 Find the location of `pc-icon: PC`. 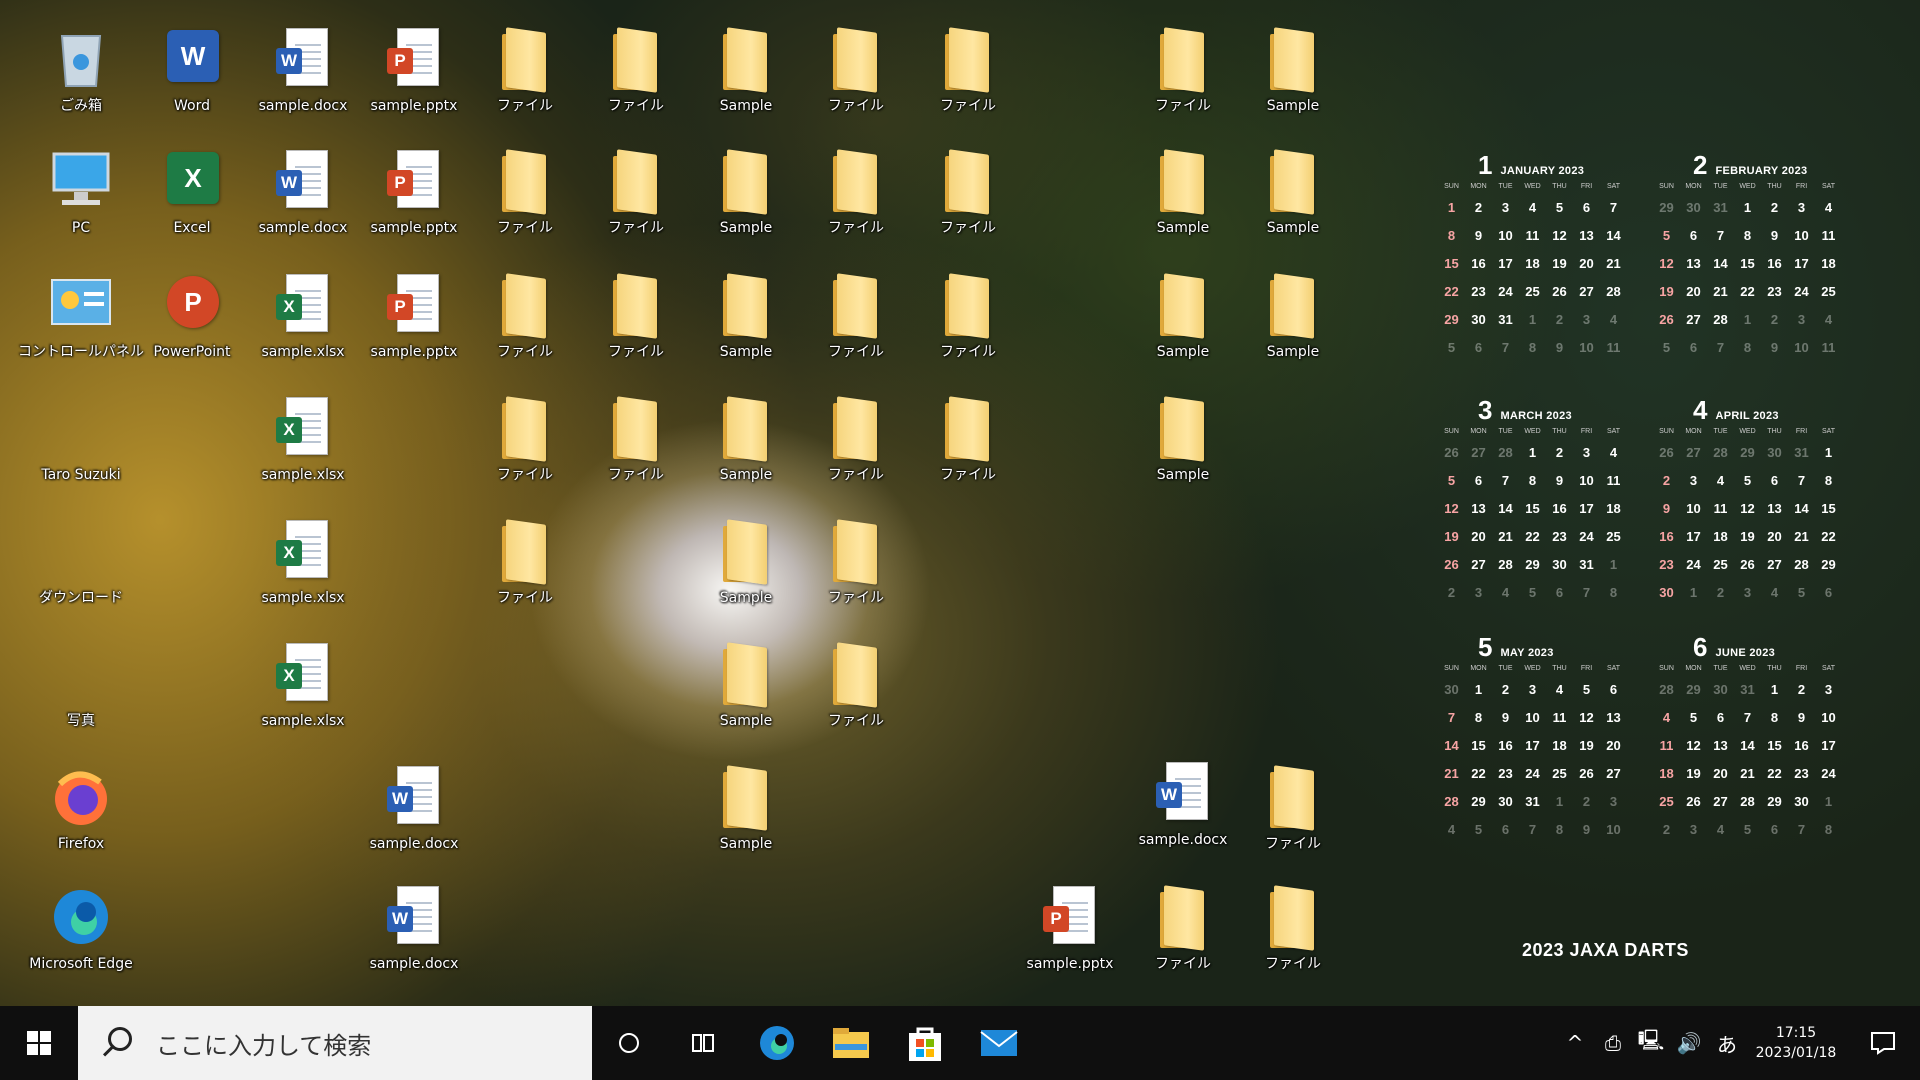

pc-icon: PC is located at coordinates (81, 195).